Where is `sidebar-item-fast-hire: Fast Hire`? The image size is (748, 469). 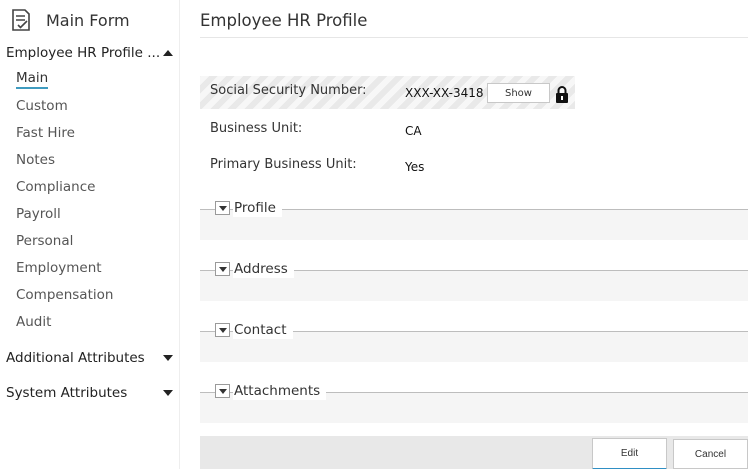
sidebar-item-fast-hire: Fast Hire is located at coordinates (45, 133).